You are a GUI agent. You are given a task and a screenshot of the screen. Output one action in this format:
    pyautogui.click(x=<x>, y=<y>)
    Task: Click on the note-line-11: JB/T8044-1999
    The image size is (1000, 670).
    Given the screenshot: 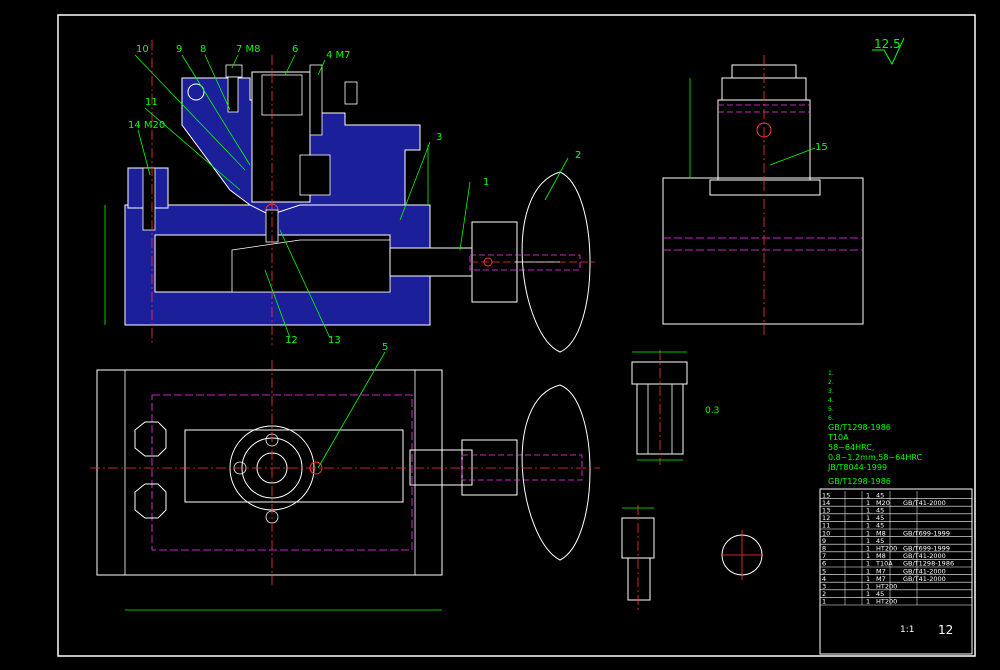 What is the action you would take?
    pyautogui.click(x=857, y=467)
    